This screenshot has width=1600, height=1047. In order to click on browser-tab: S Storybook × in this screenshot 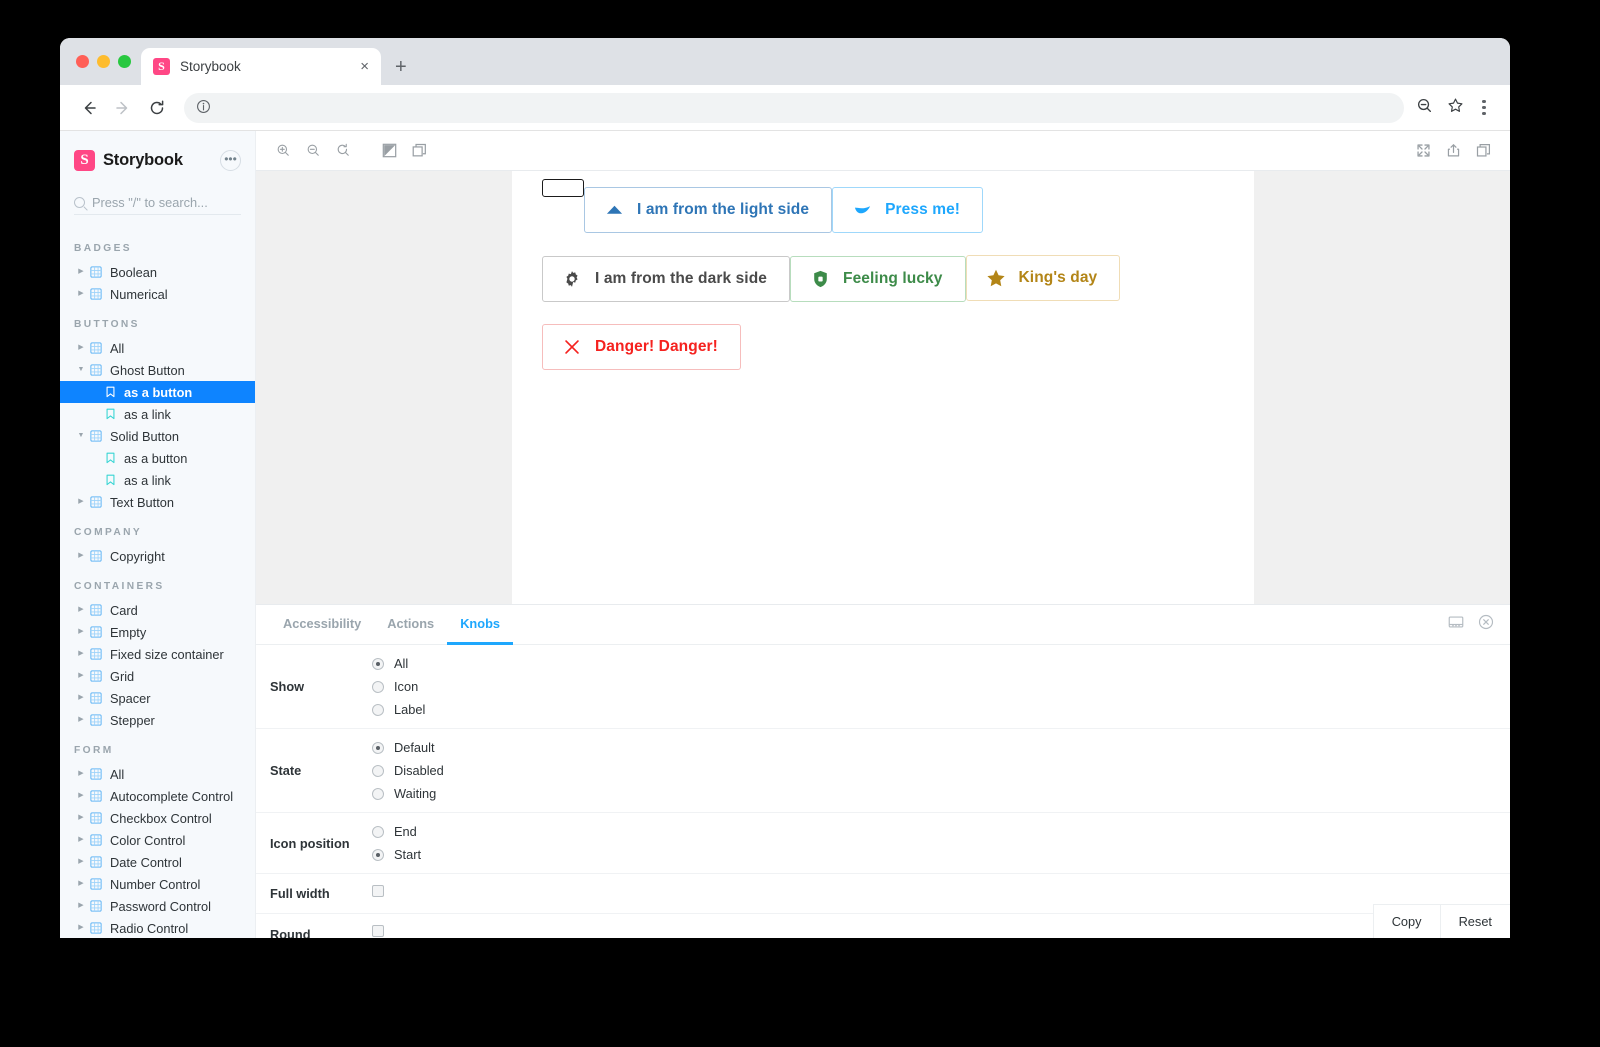, I will do `click(261, 66)`.